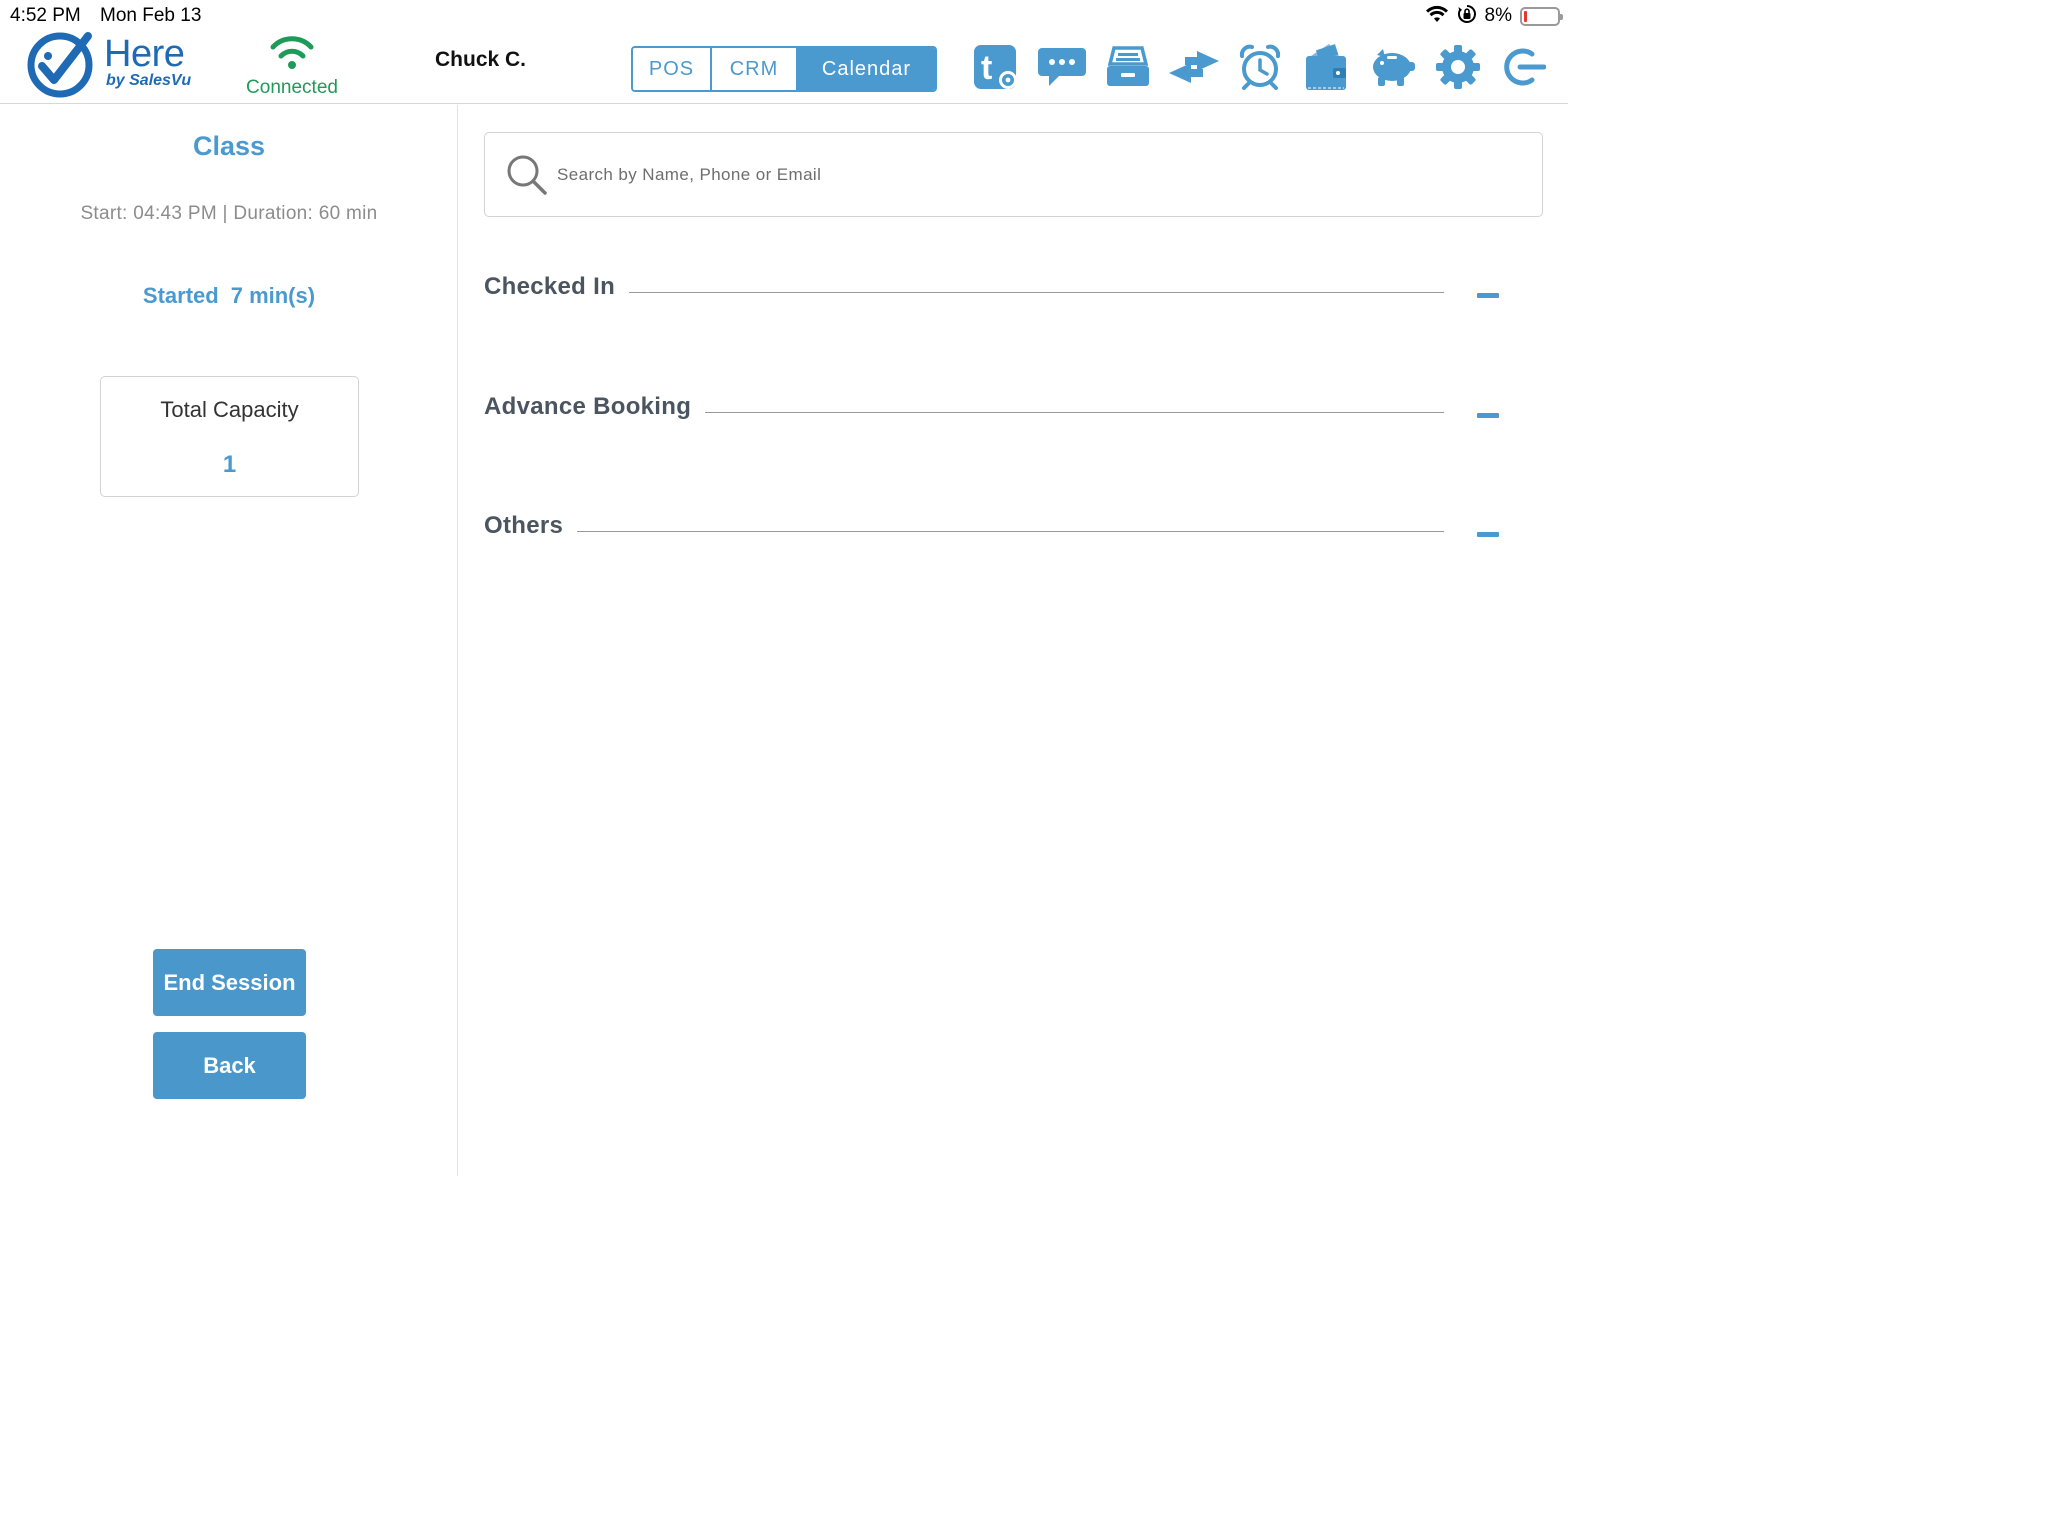 The height and width of the screenshot is (1536, 2048). I want to click on wifi-icon, so click(1437, 16).